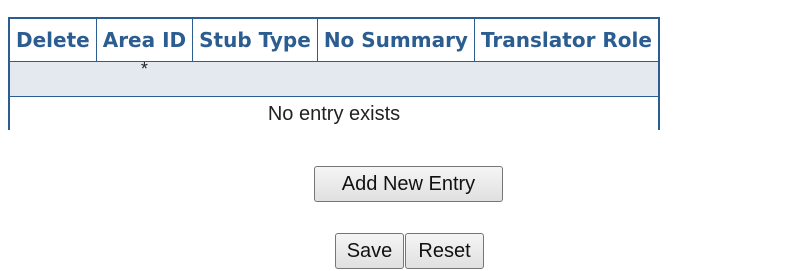  Describe the element at coordinates (255, 79) in the screenshot. I see `new-entry-stub-type-cell` at that location.